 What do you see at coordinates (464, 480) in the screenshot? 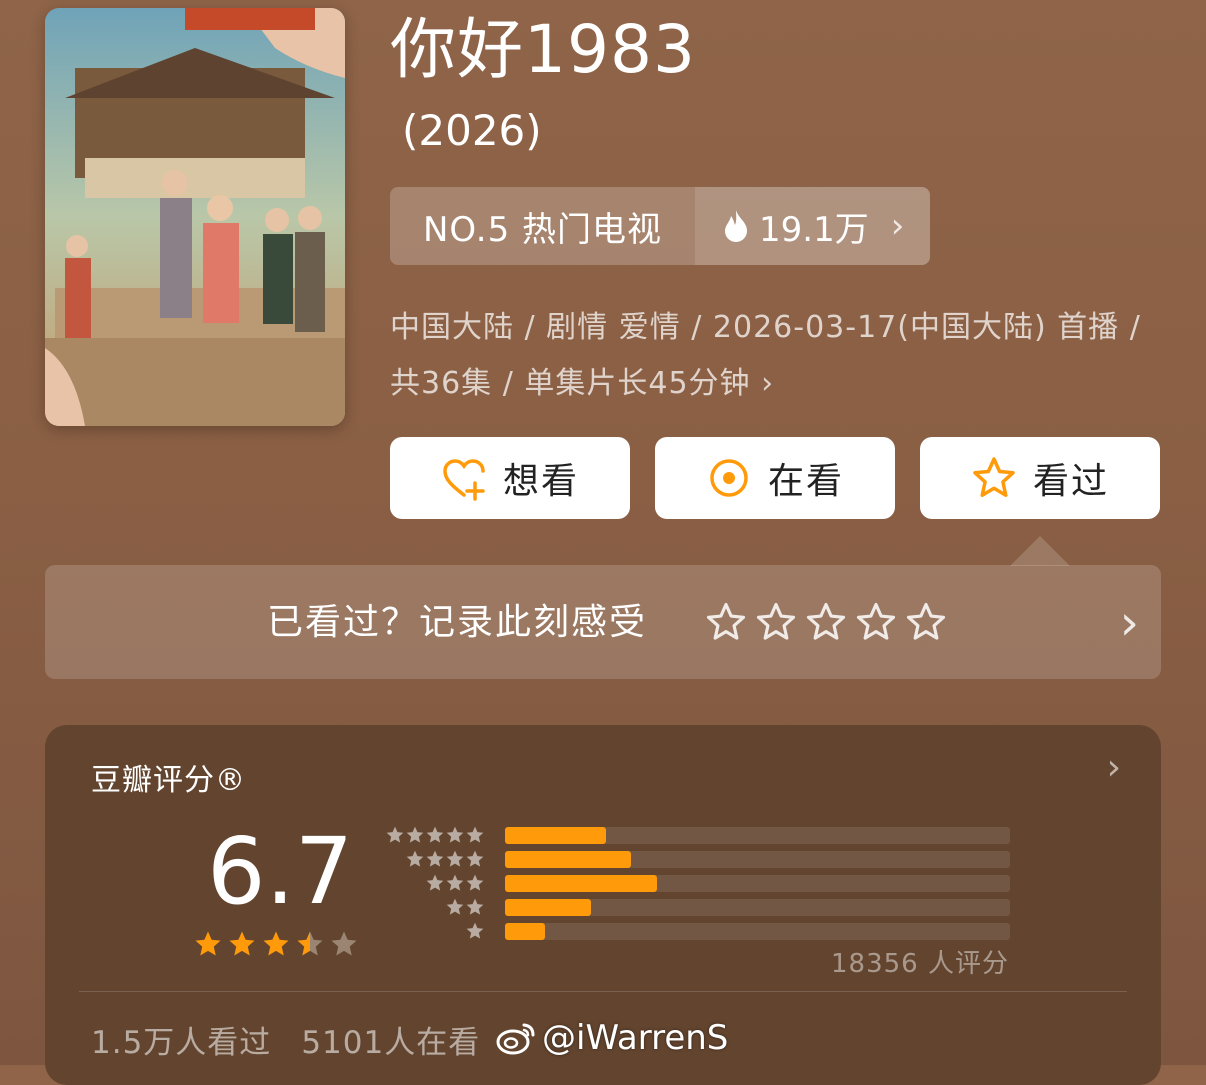
I see `heart-plus-icon` at bounding box center [464, 480].